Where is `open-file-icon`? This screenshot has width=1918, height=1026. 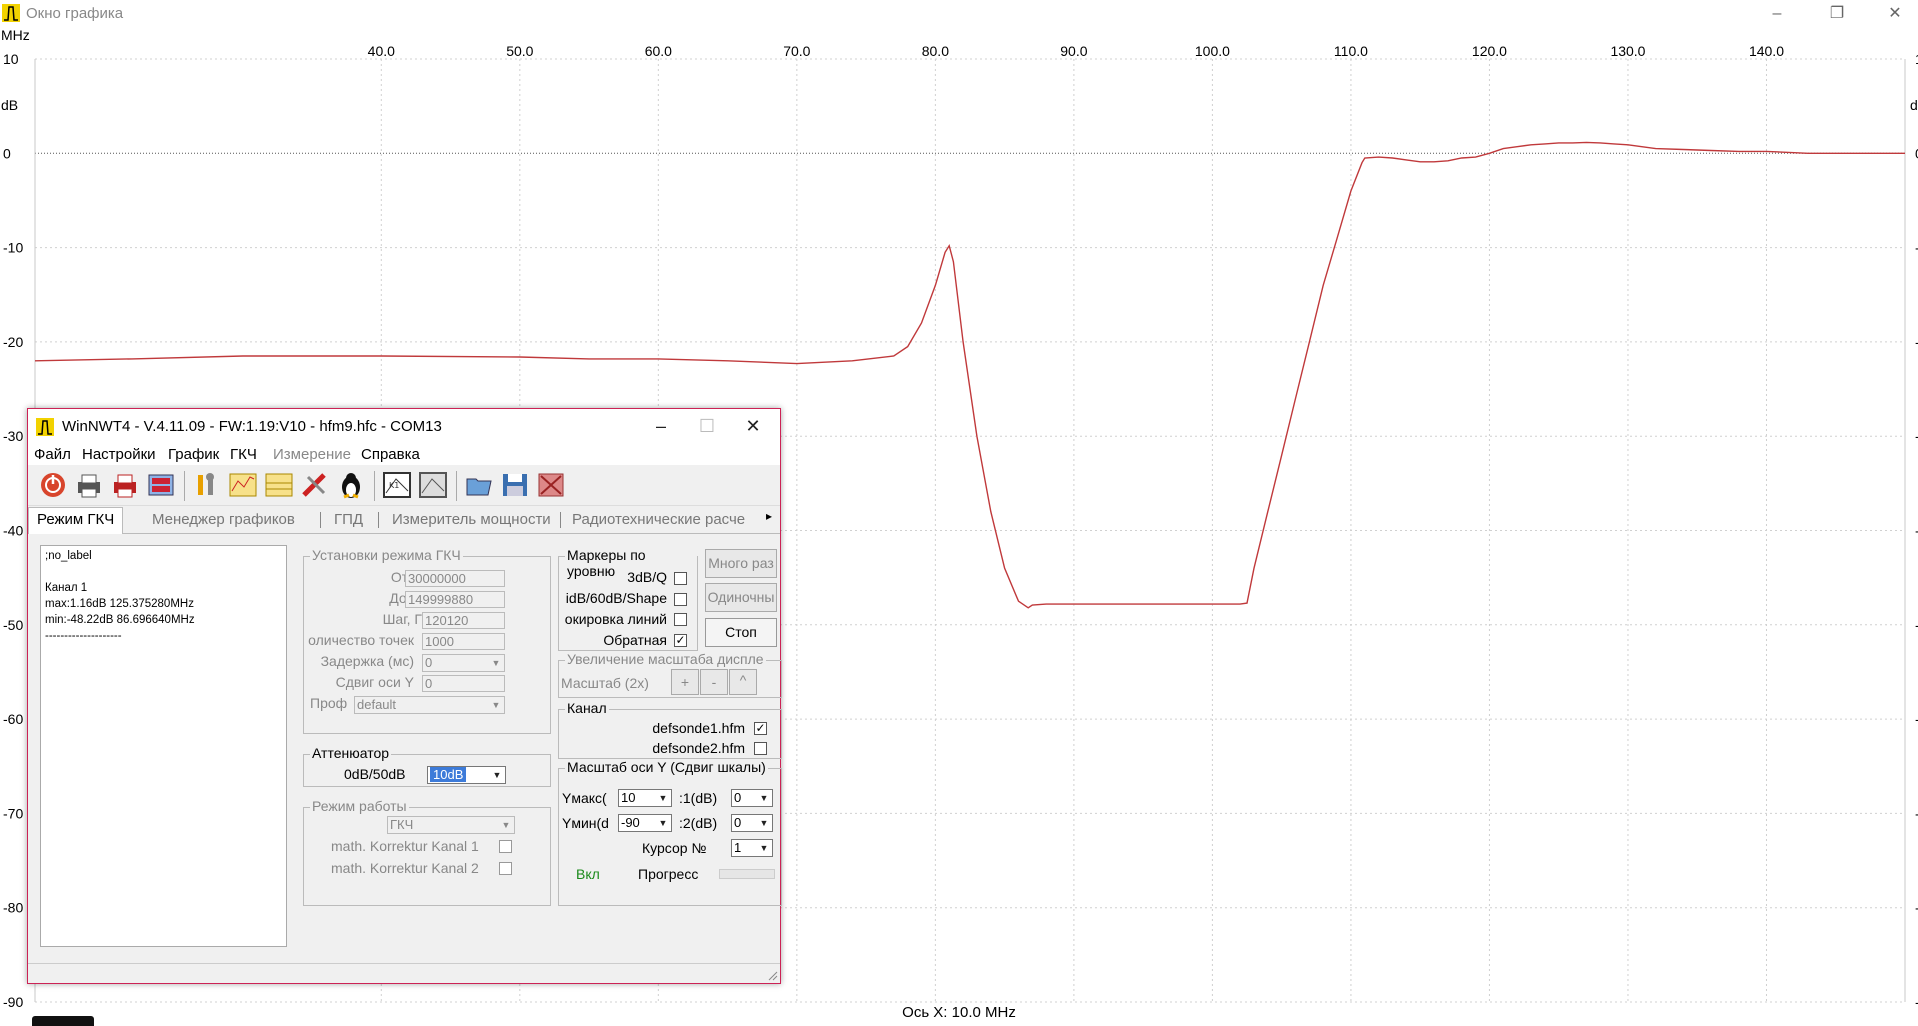 open-file-icon is located at coordinates (479, 485).